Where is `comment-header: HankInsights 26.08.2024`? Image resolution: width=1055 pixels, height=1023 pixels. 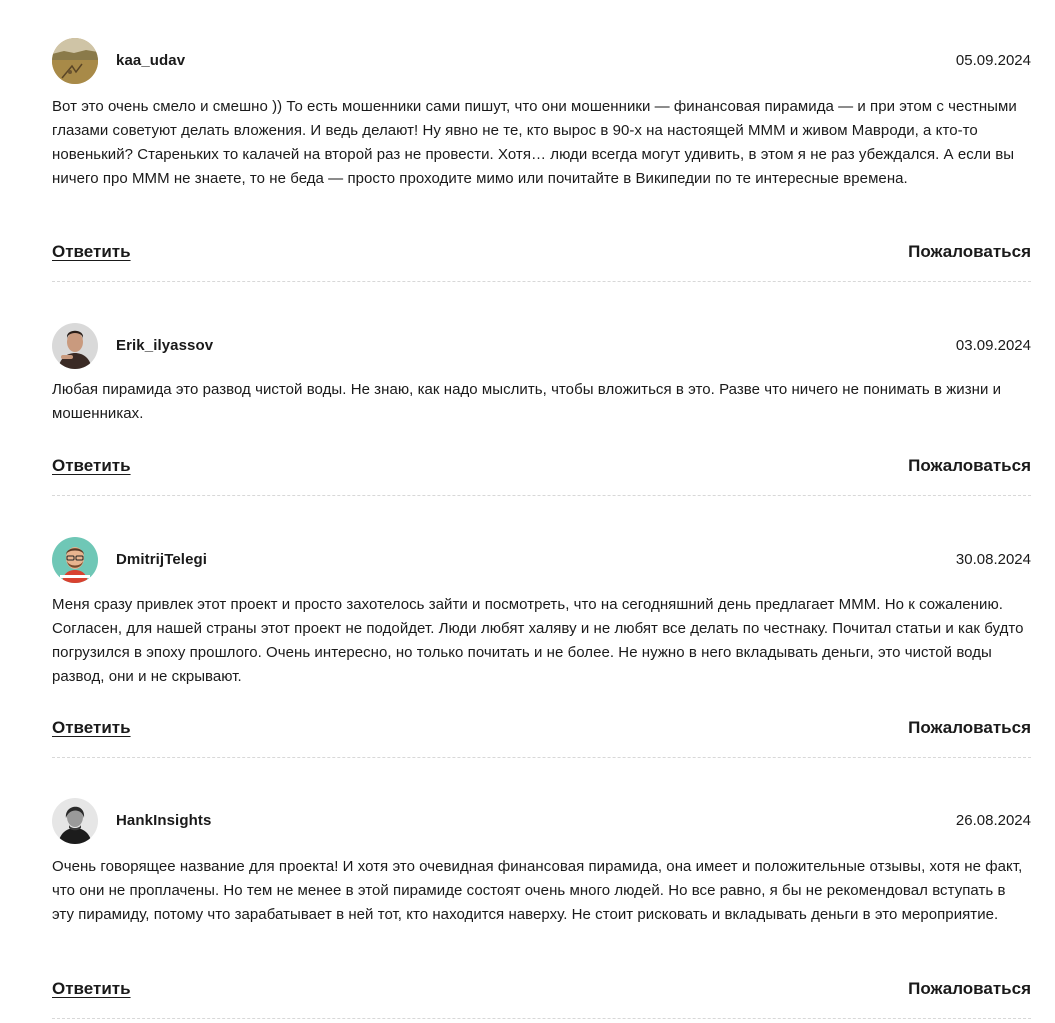
comment-header: HankInsights 26.08.2024 is located at coordinates (541, 821).